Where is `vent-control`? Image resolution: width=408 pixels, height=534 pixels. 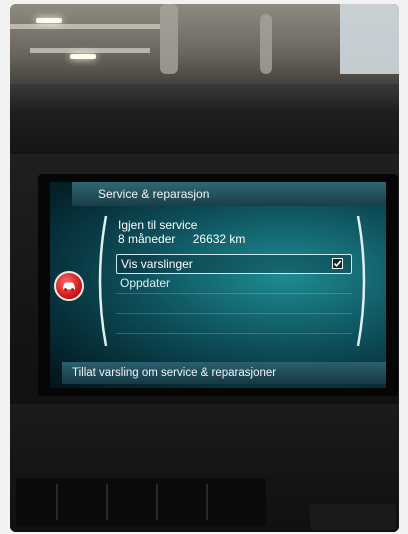 vent-control is located at coordinates (353, 517).